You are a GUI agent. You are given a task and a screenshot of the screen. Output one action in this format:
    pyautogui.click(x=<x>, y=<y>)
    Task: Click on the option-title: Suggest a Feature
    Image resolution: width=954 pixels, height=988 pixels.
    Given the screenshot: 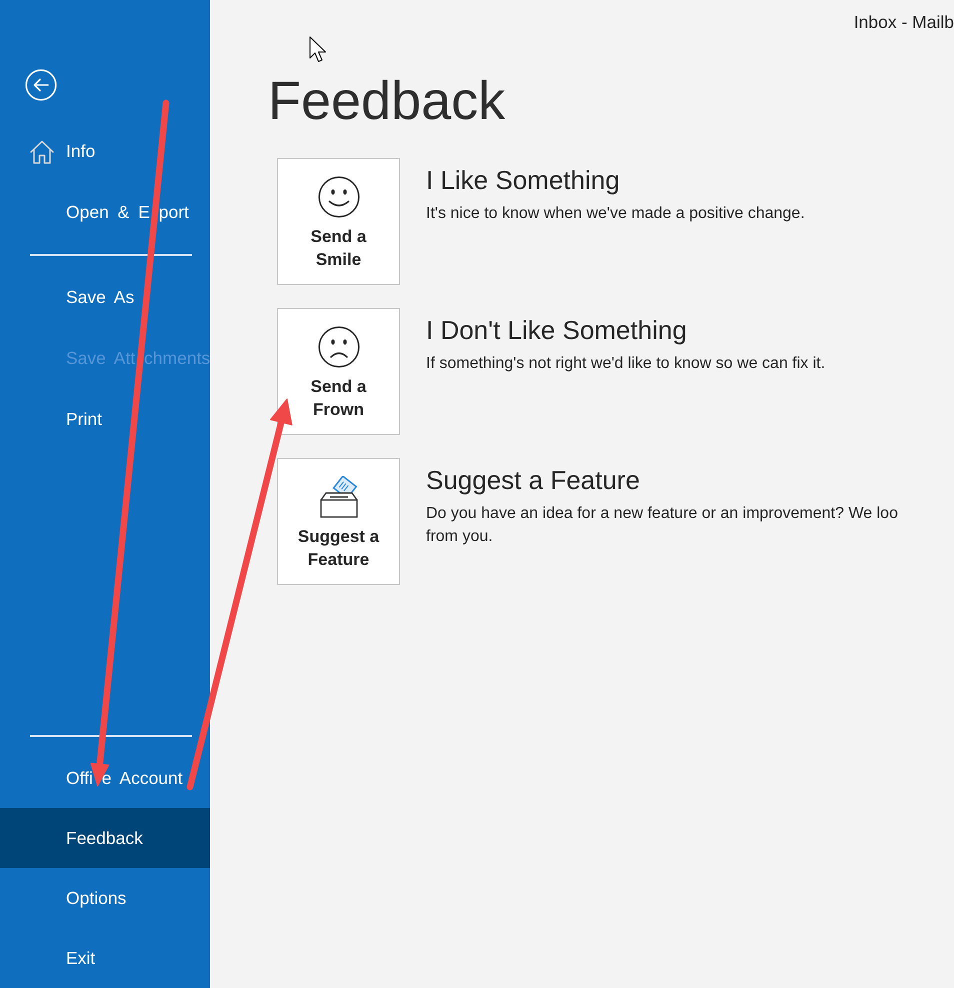 What is the action you would take?
    pyautogui.click(x=533, y=480)
    